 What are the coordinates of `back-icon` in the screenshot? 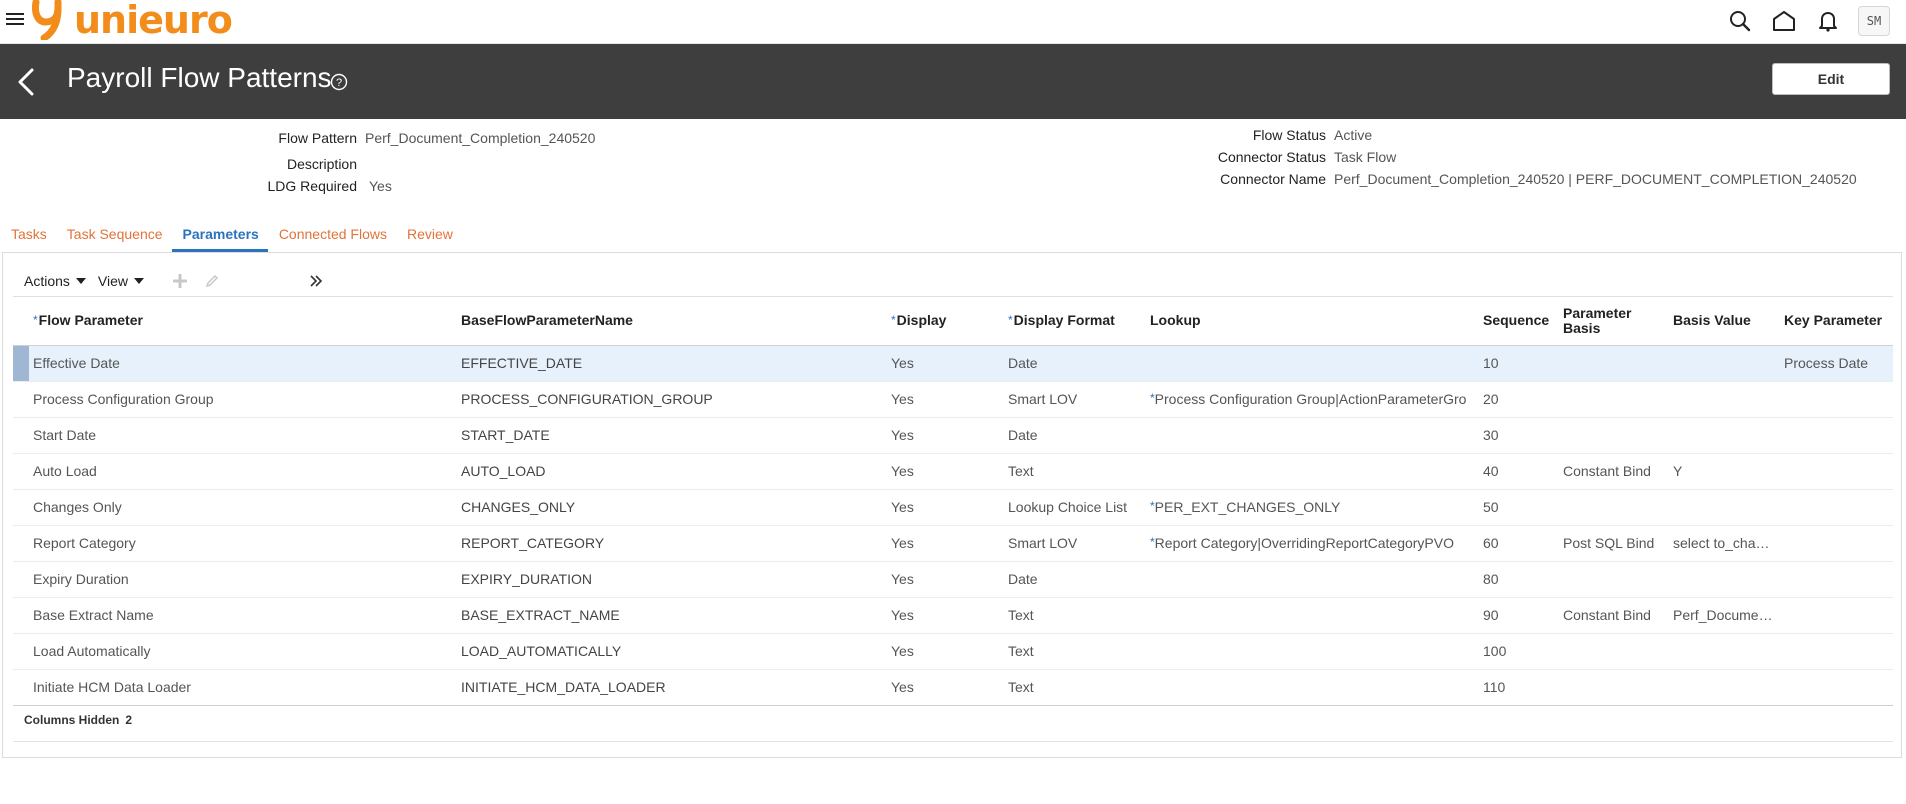 It's located at (26, 82).